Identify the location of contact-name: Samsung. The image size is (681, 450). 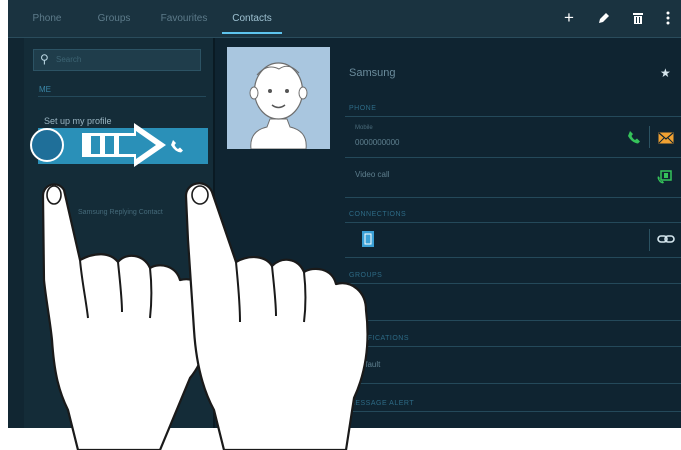
(372, 73).